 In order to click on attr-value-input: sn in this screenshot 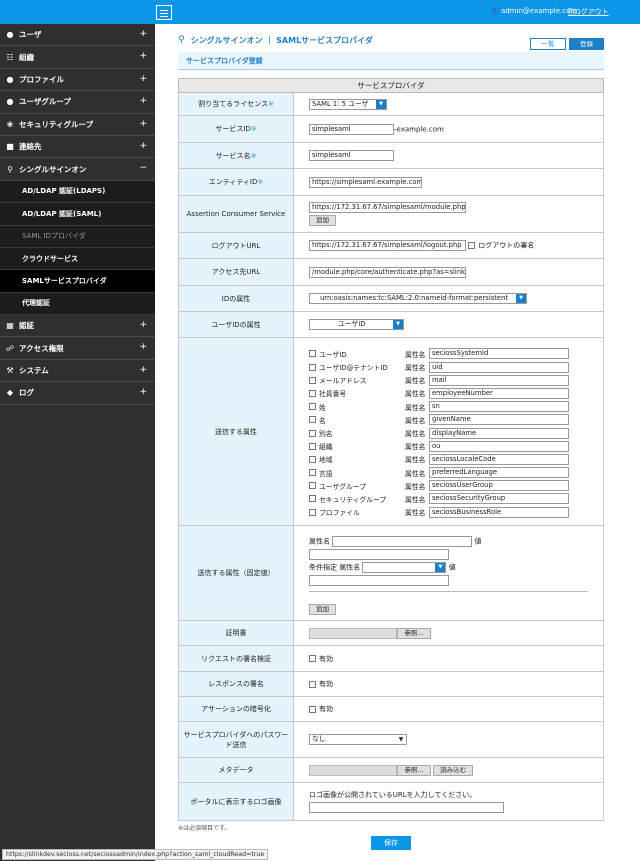, I will do `click(499, 407)`.